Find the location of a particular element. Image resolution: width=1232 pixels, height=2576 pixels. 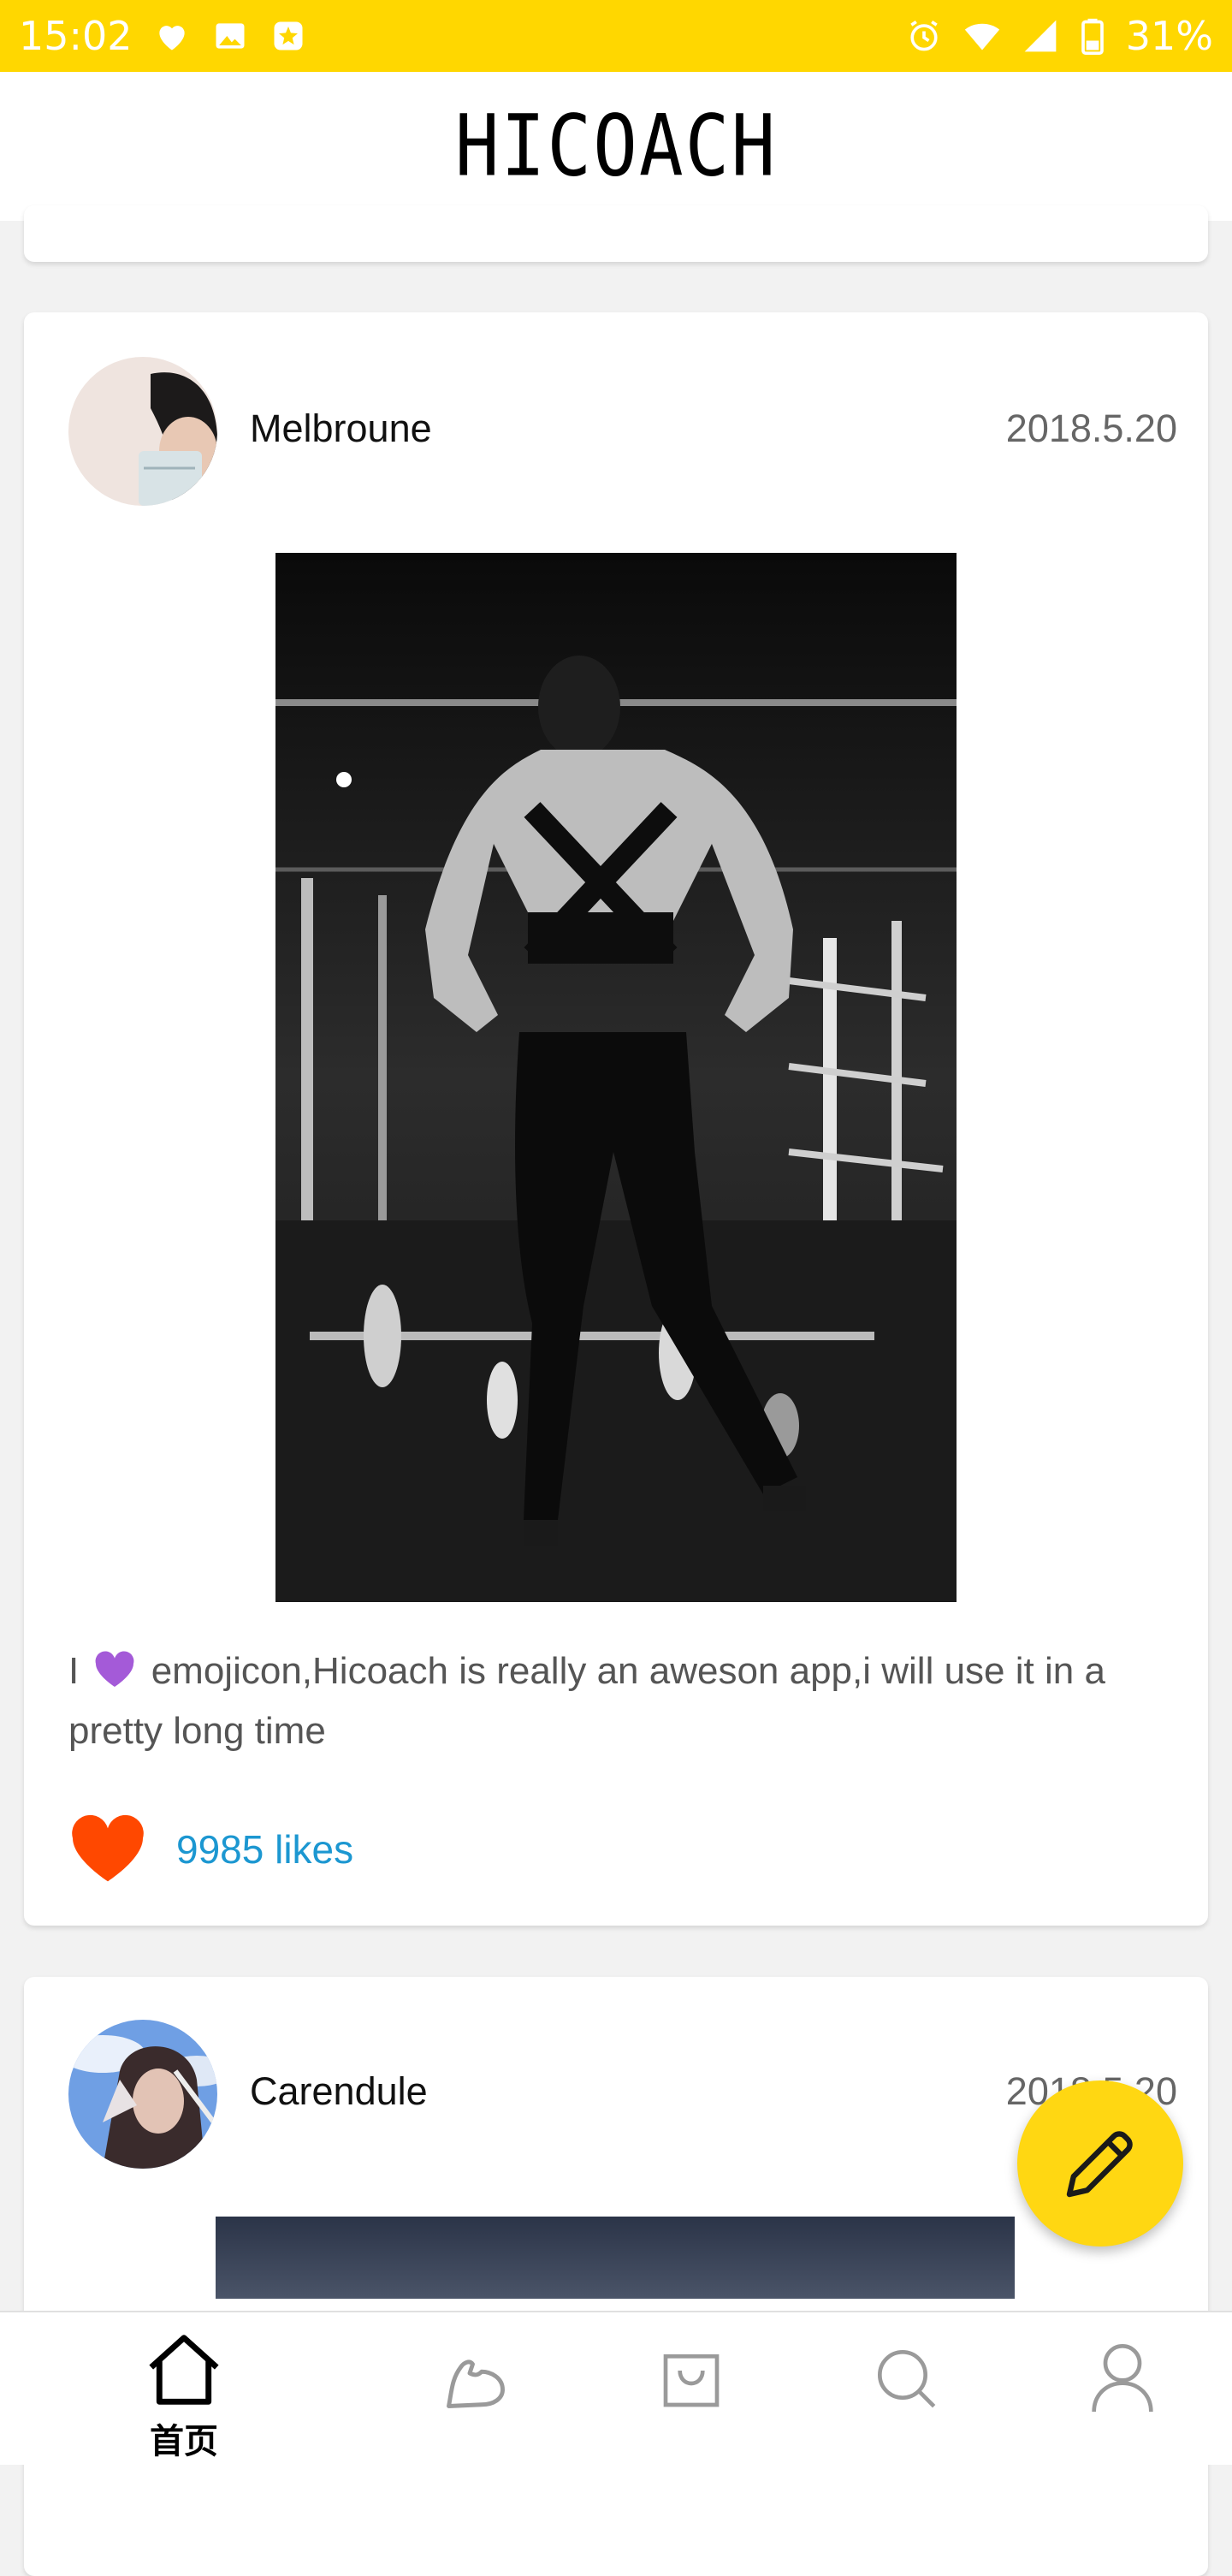

nav-home: 首页 is located at coordinates (184, 2389).